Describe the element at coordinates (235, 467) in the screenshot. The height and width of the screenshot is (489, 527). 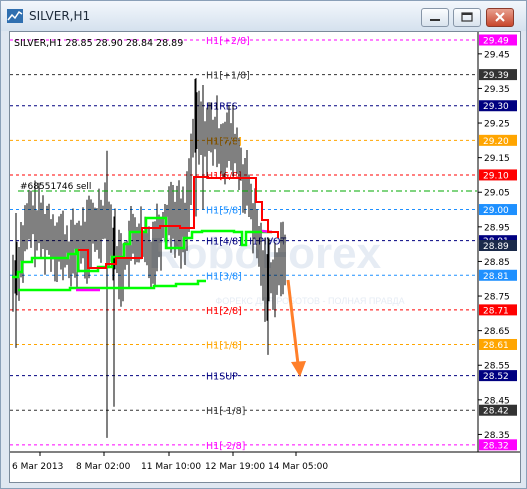
I see `time-tick-label: 12 Mar 19:00` at that location.